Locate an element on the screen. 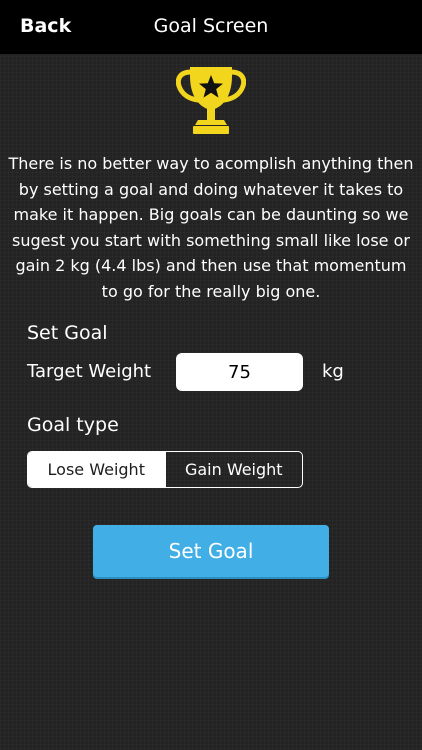  trophy-icon is located at coordinates (211, 100).